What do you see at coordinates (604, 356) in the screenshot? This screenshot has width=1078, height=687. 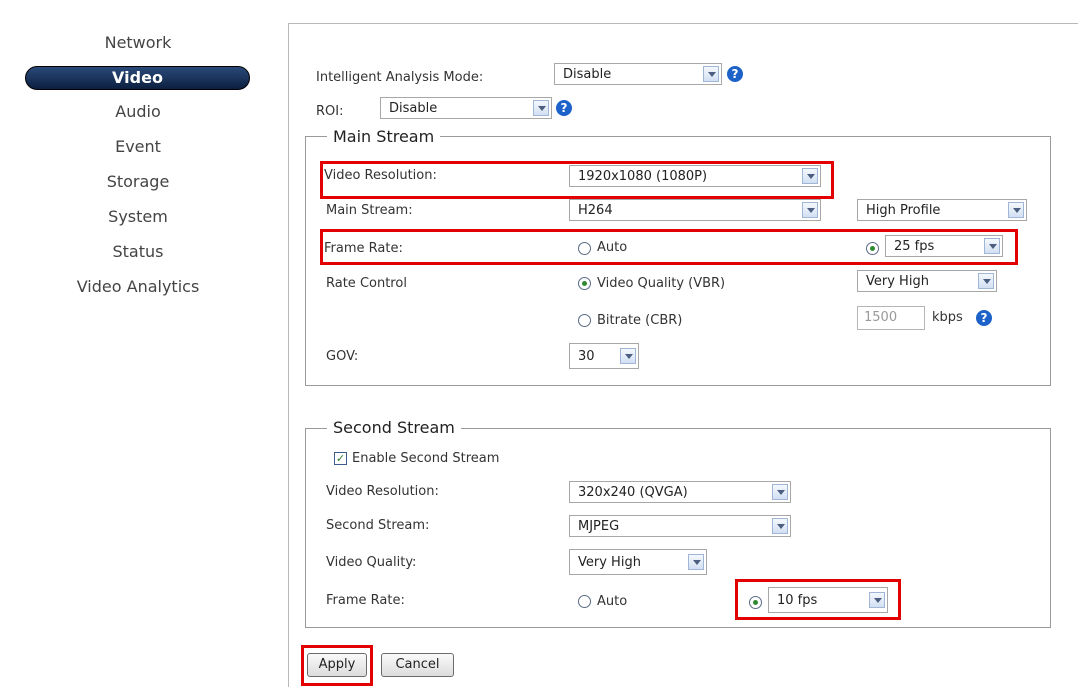 I see `gov-select: 30` at bounding box center [604, 356].